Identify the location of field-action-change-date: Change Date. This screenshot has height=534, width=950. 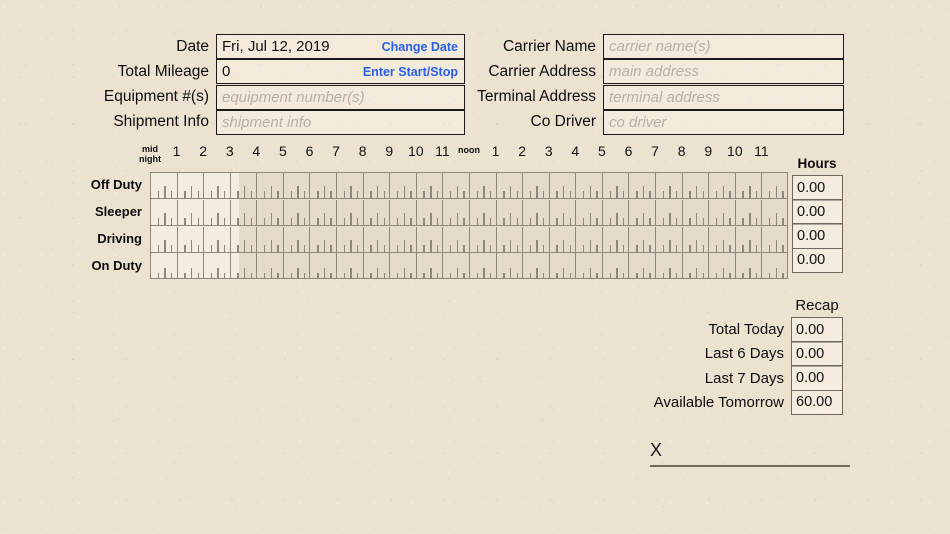
(420, 47).